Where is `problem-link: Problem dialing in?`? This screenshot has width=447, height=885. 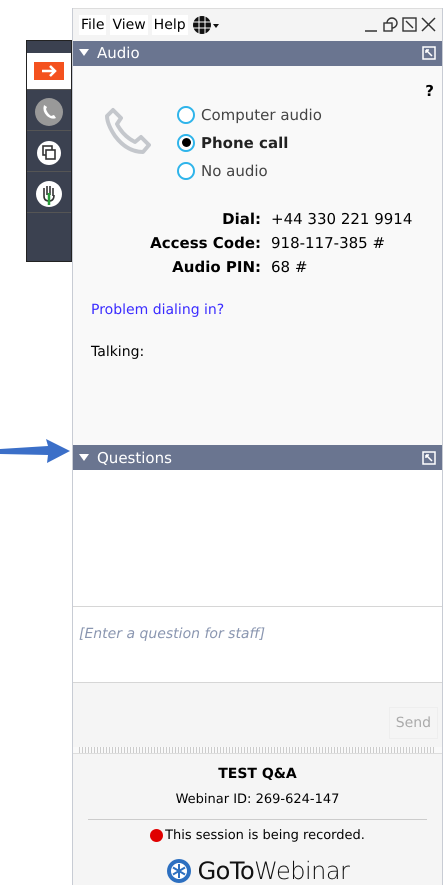 problem-link: Problem dialing in? is located at coordinates (157, 310).